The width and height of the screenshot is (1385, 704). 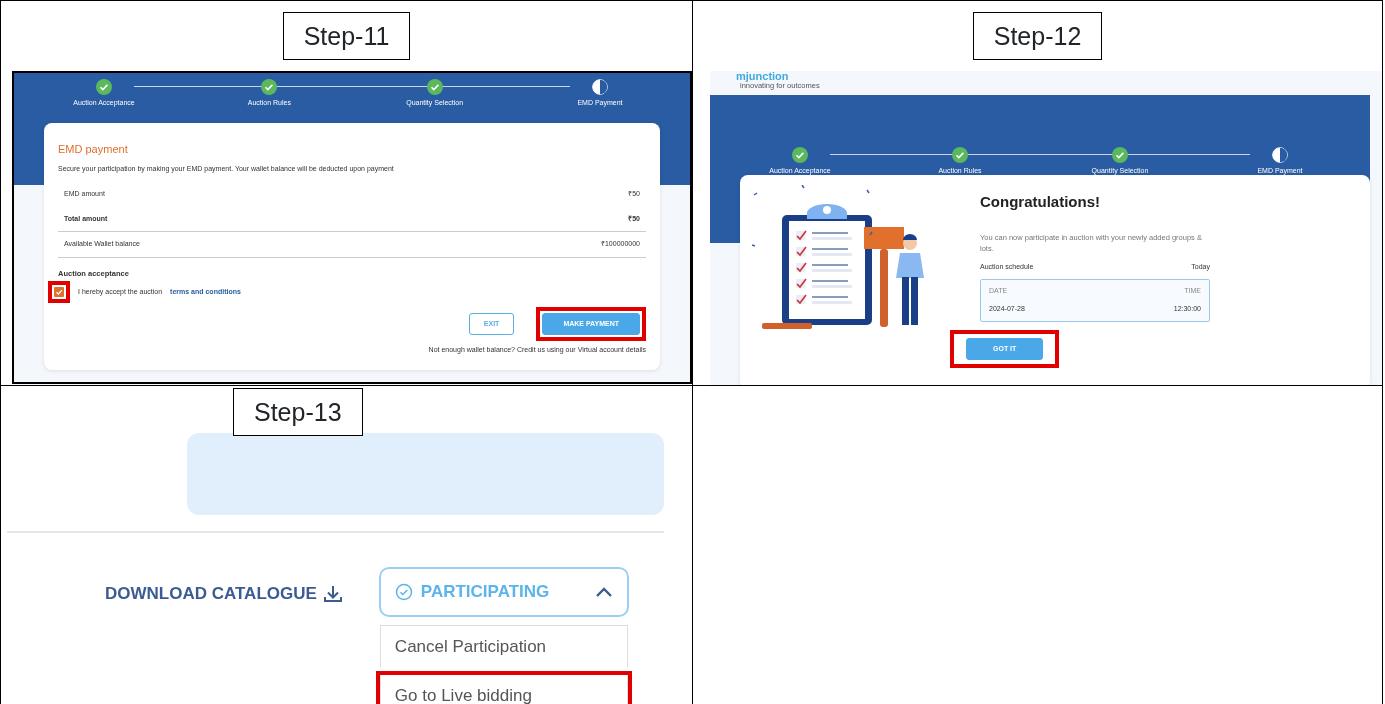 What do you see at coordinates (332, 593) in the screenshot?
I see `download-icon` at bounding box center [332, 593].